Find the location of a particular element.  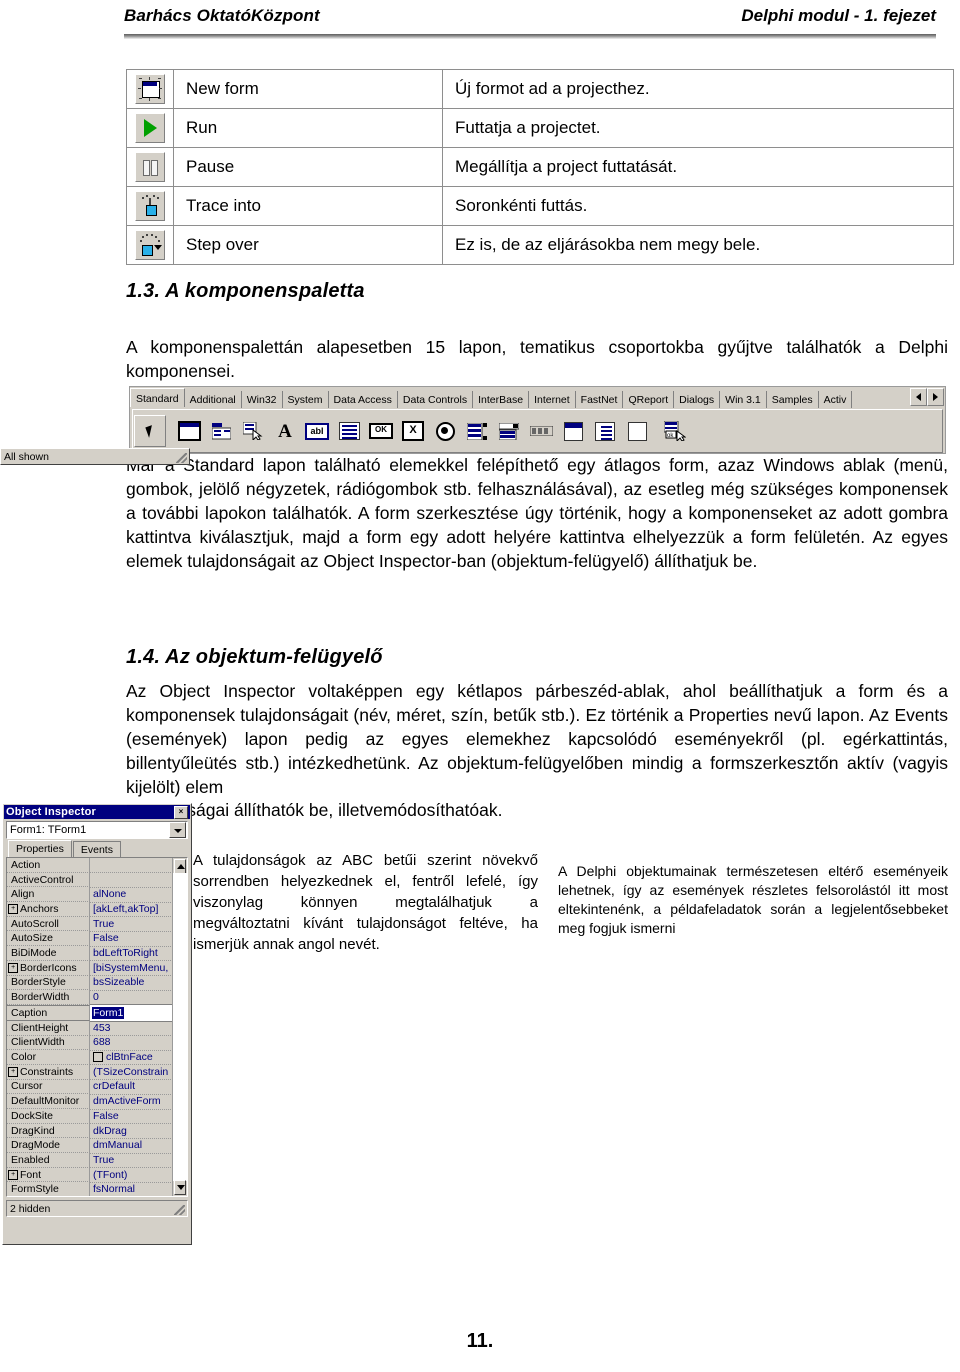

chevron-down-icon is located at coordinates (177, 830).